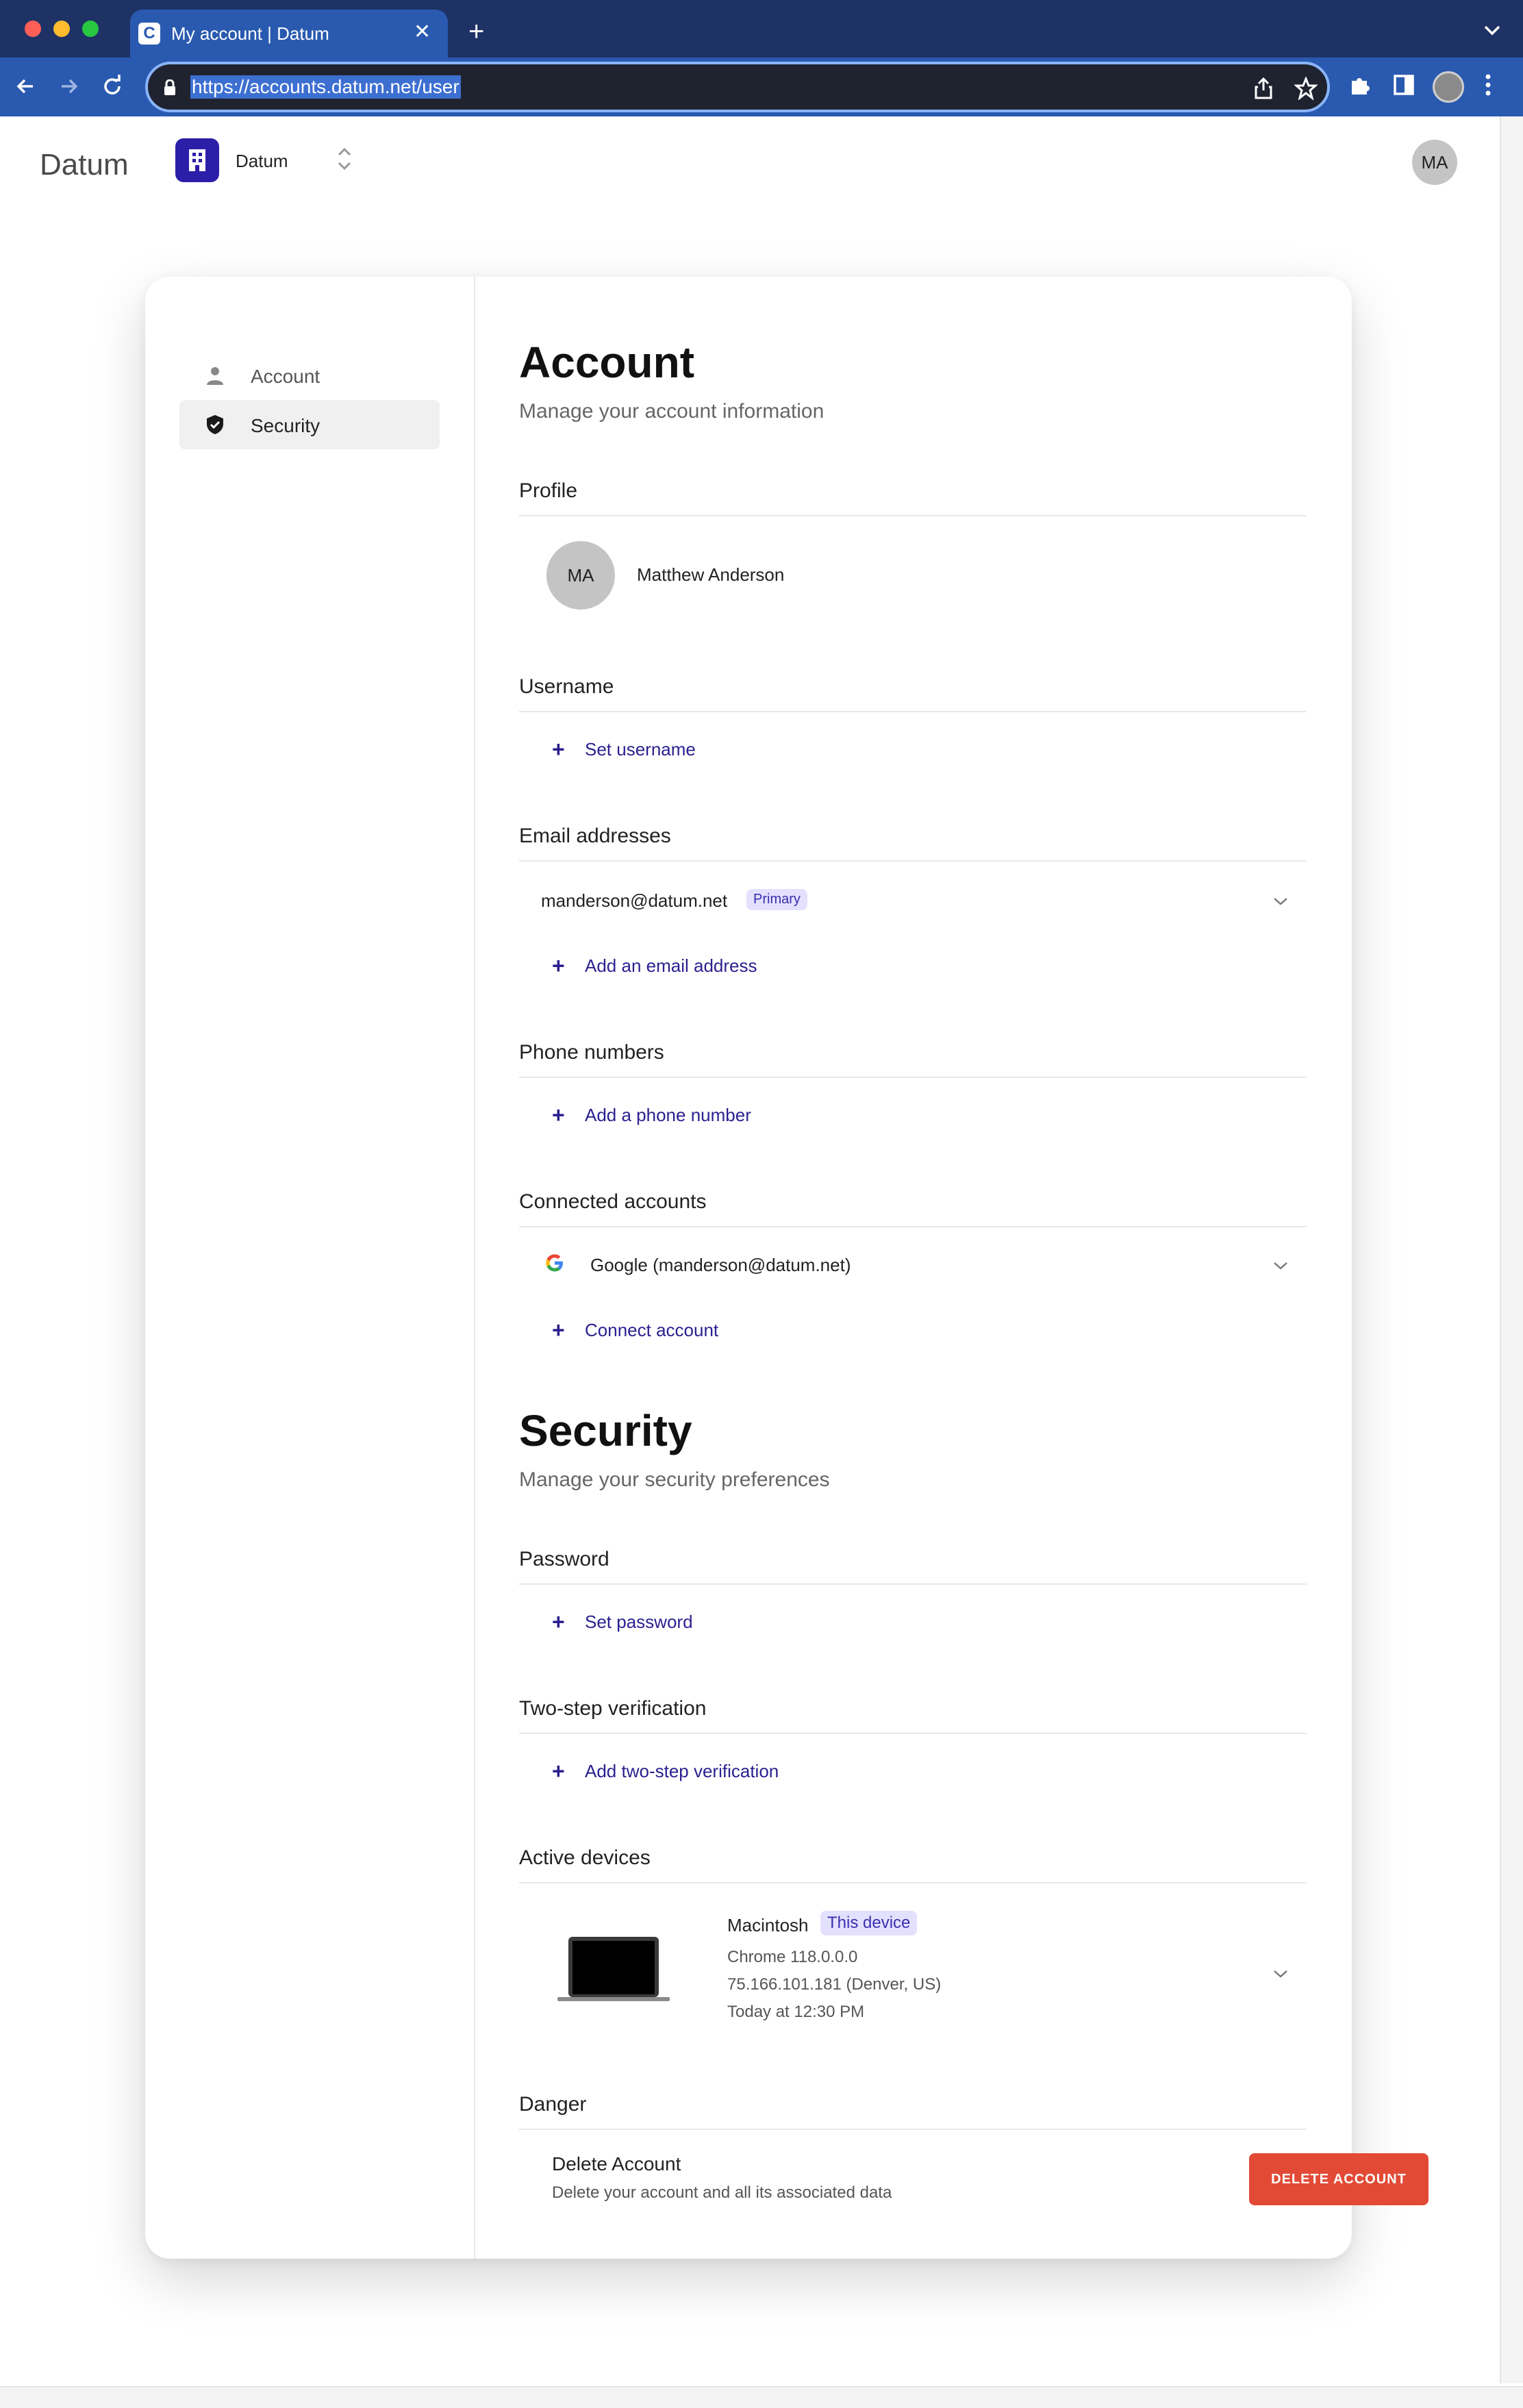 The image size is (1523, 2408). What do you see at coordinates (250, 33) in the screenshot?
I see `tab-title: My account | Datum` at bounding box center [250, 33].